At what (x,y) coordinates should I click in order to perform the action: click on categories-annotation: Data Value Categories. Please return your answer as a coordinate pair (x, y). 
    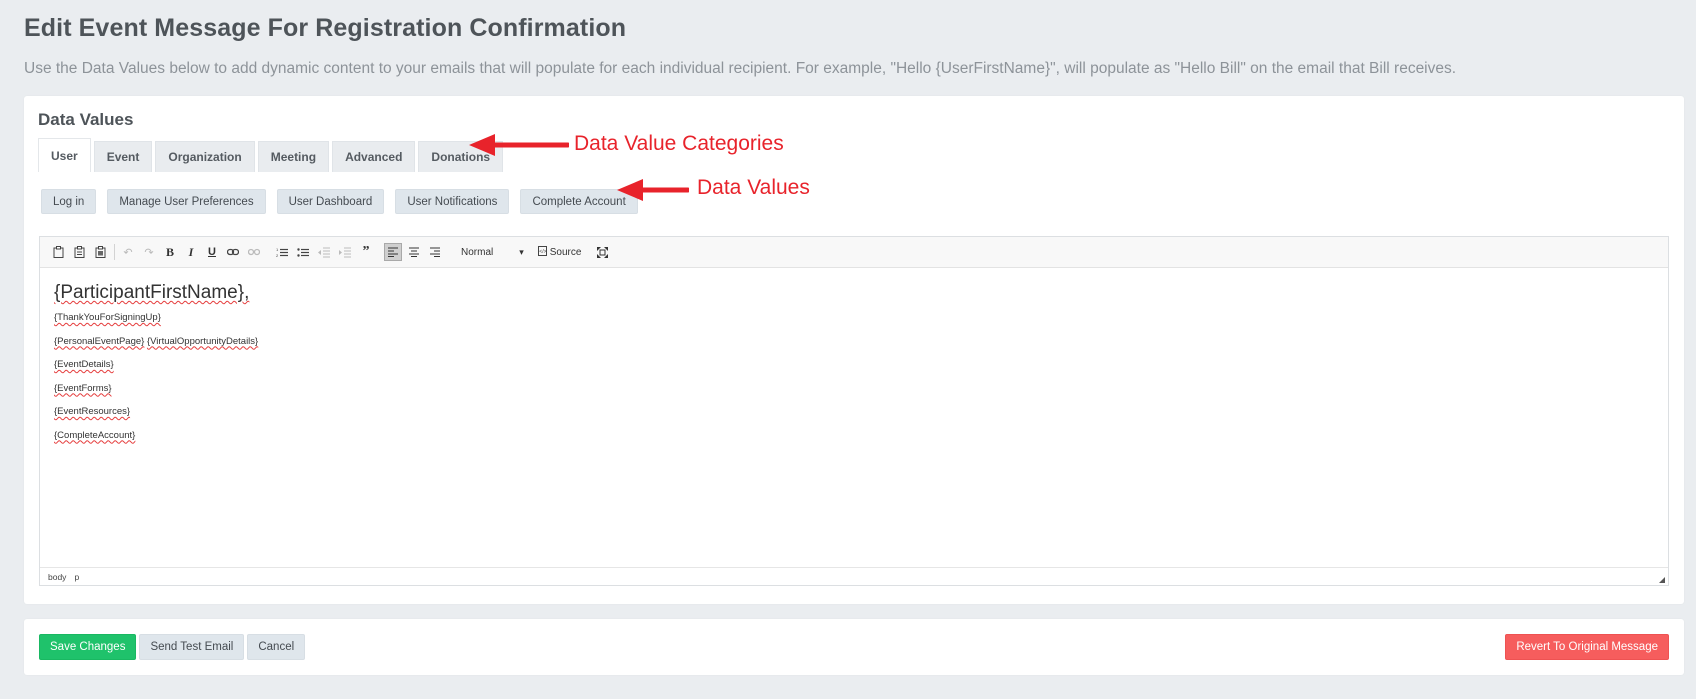
    Looking at the image, I should click on (679, 143).